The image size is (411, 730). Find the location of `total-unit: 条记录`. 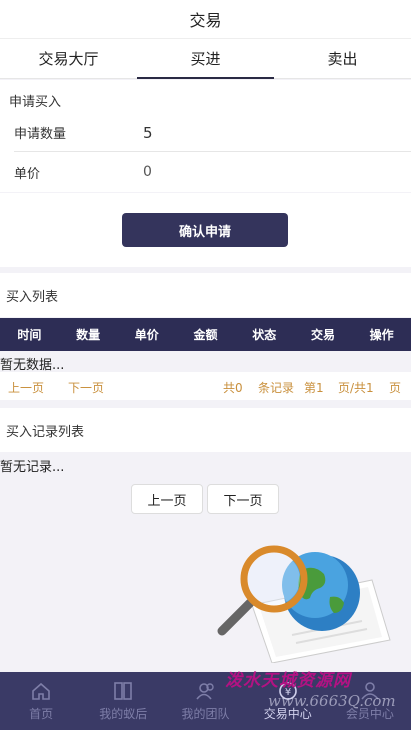

total-unit: 条记录 is located at coordinates (276, 388).